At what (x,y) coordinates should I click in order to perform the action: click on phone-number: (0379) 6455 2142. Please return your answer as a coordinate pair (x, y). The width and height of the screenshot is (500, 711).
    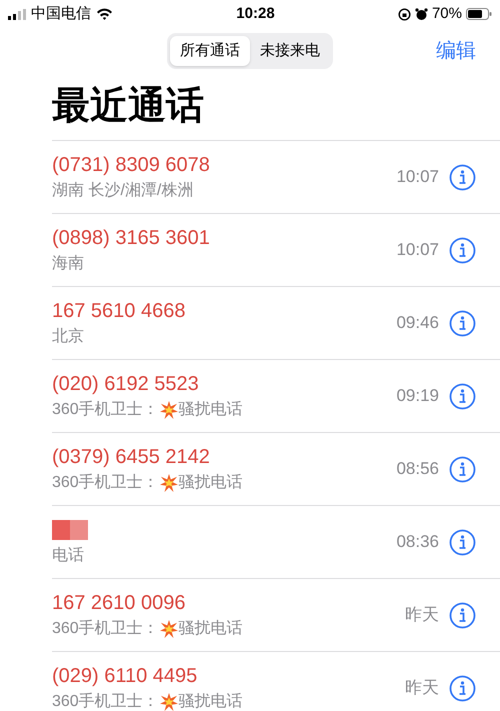
    Looking at the image, I should click on (131, 457).